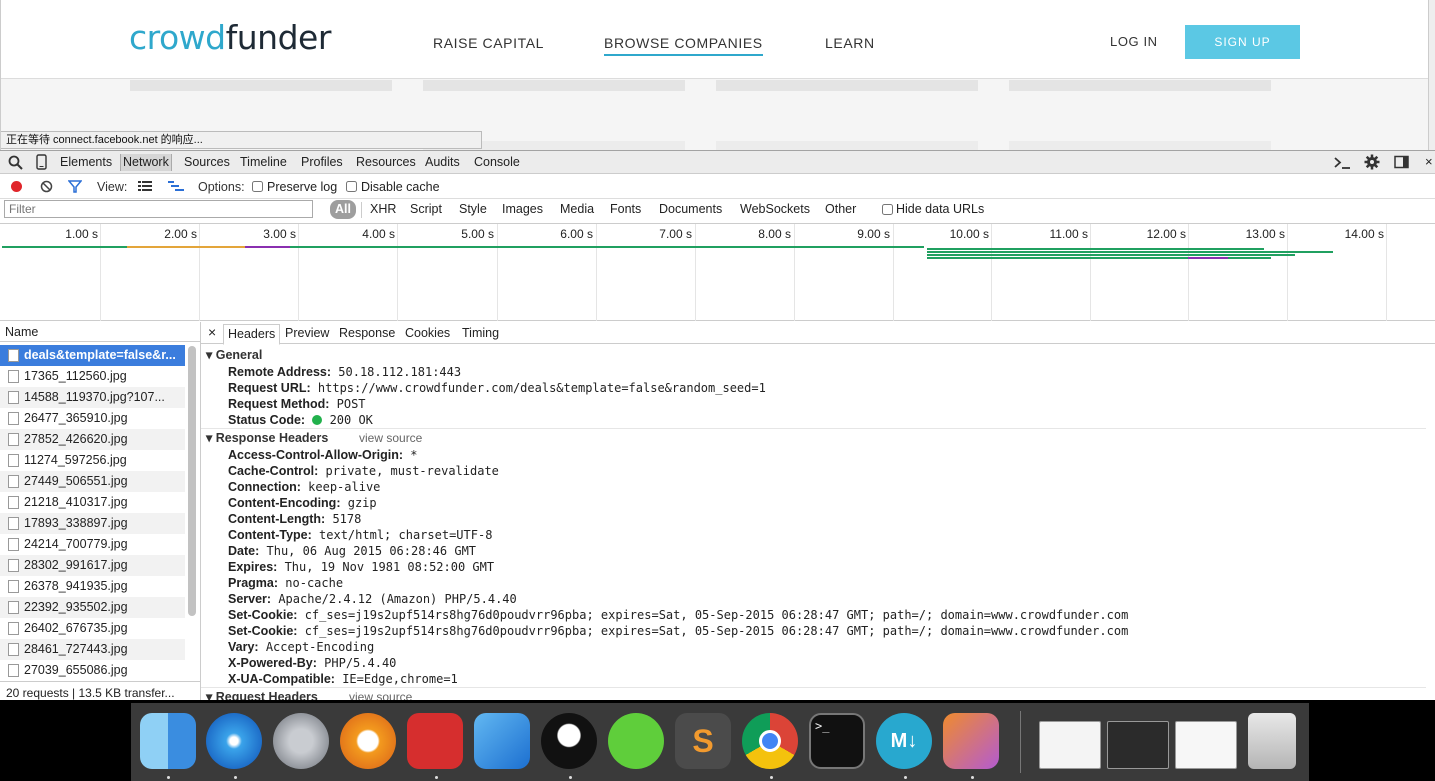 The height and width of the screenshot is (781, 1435). Describe the element at coordinates (367, 333) in the screenshot. I see `tab-response: Response` at that location.